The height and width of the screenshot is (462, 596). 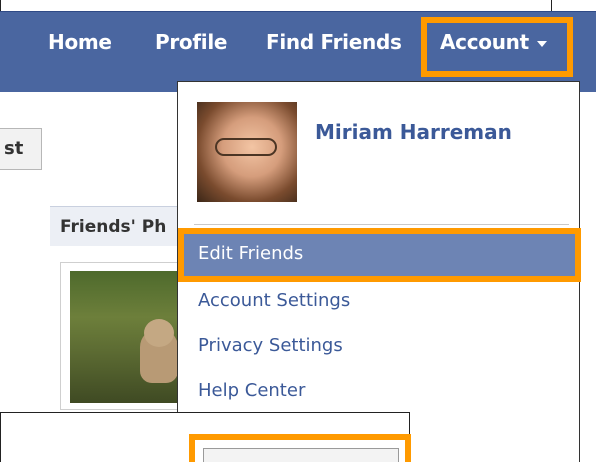 What do you see at coordinates (484, 42) in the screenshot?
I see `account-label: Account` at bounding box center [484, 42].